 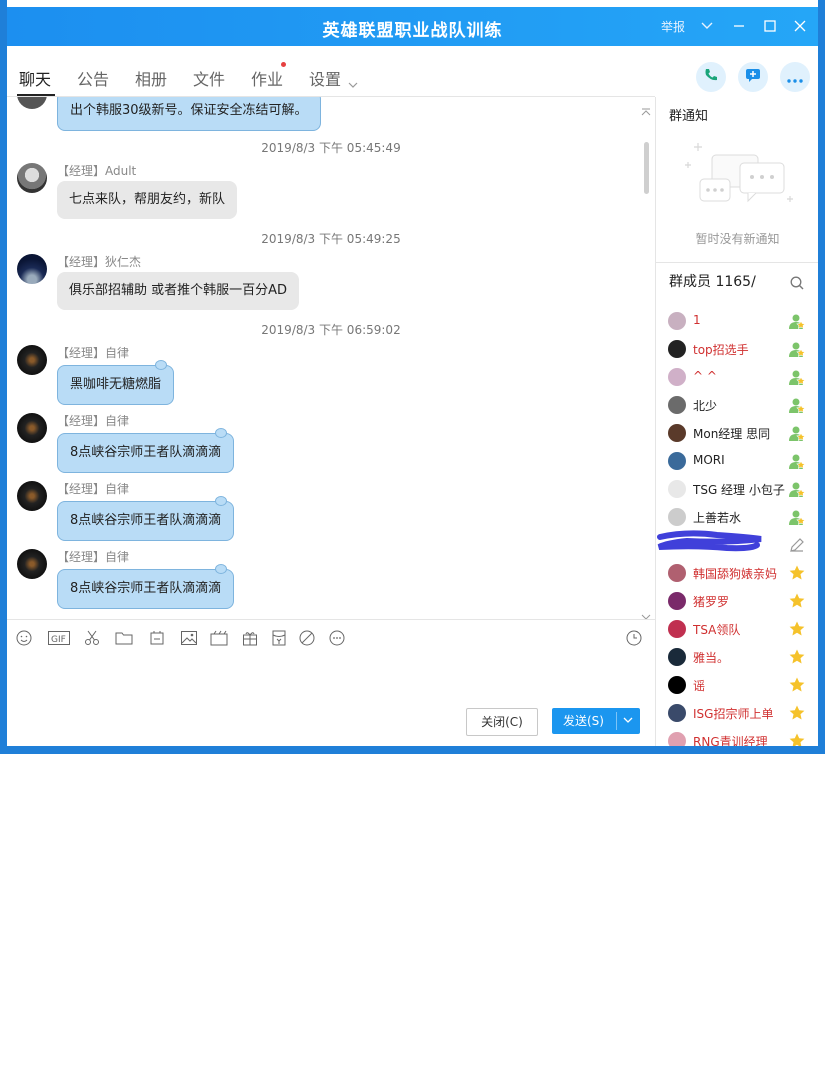 I want to click on close-icon, so click(x=800, y=26).